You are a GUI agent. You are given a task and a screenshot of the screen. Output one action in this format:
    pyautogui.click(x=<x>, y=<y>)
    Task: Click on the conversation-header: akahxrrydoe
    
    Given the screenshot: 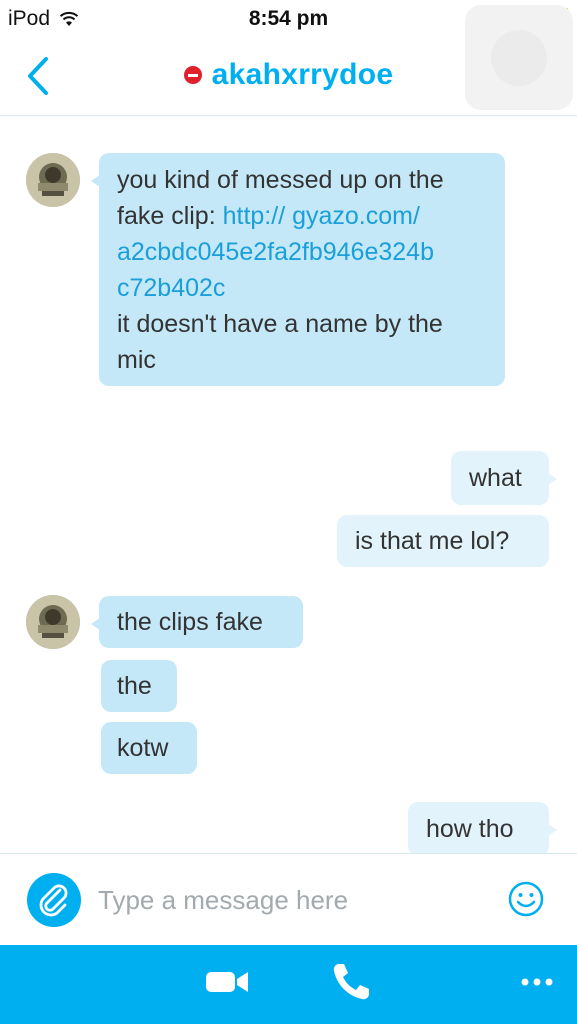 What is the action you would take?
    pyautogui.click(x=288, y=77)
    